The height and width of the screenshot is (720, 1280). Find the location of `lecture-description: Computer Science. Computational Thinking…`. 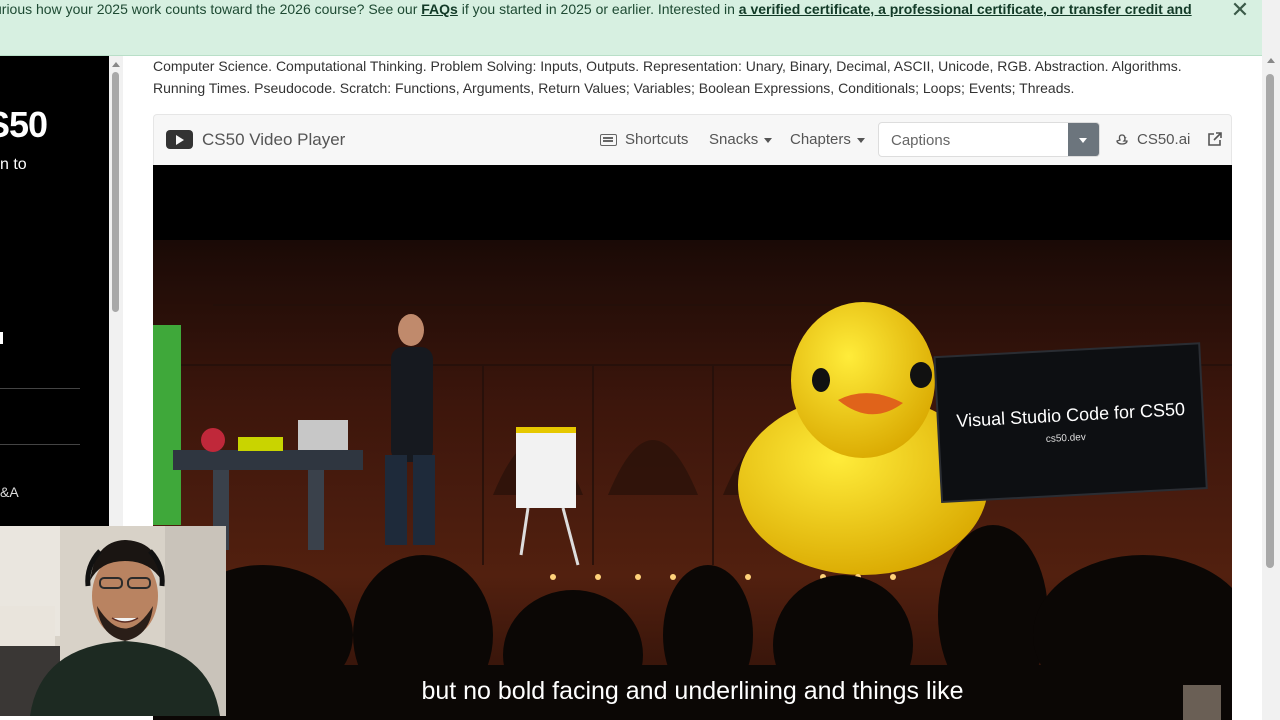

lecture-description: Computer Science. Computational Thinking… is located at coordinates (667, 77).